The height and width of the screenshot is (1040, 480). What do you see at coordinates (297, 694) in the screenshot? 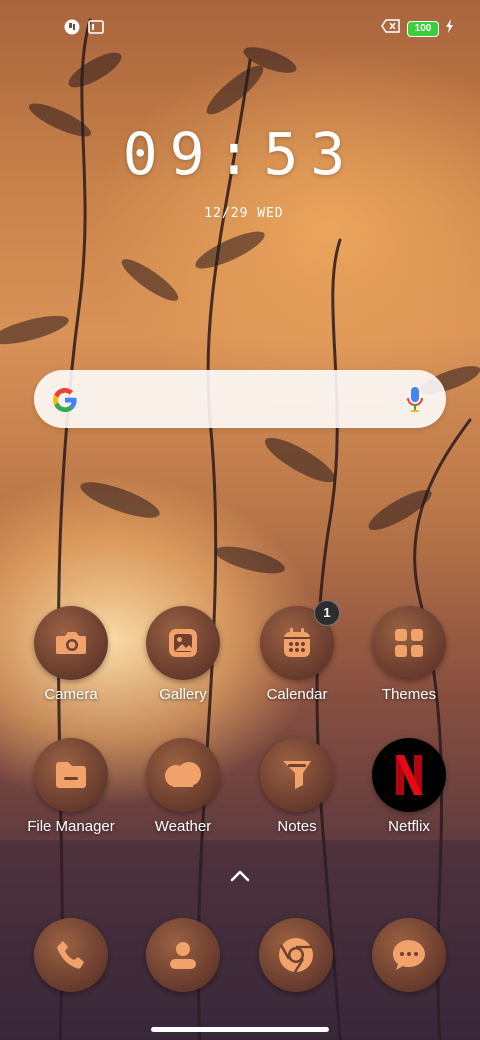
I see `app-label-calendar: Calendar` at bounding box center [297, 694].